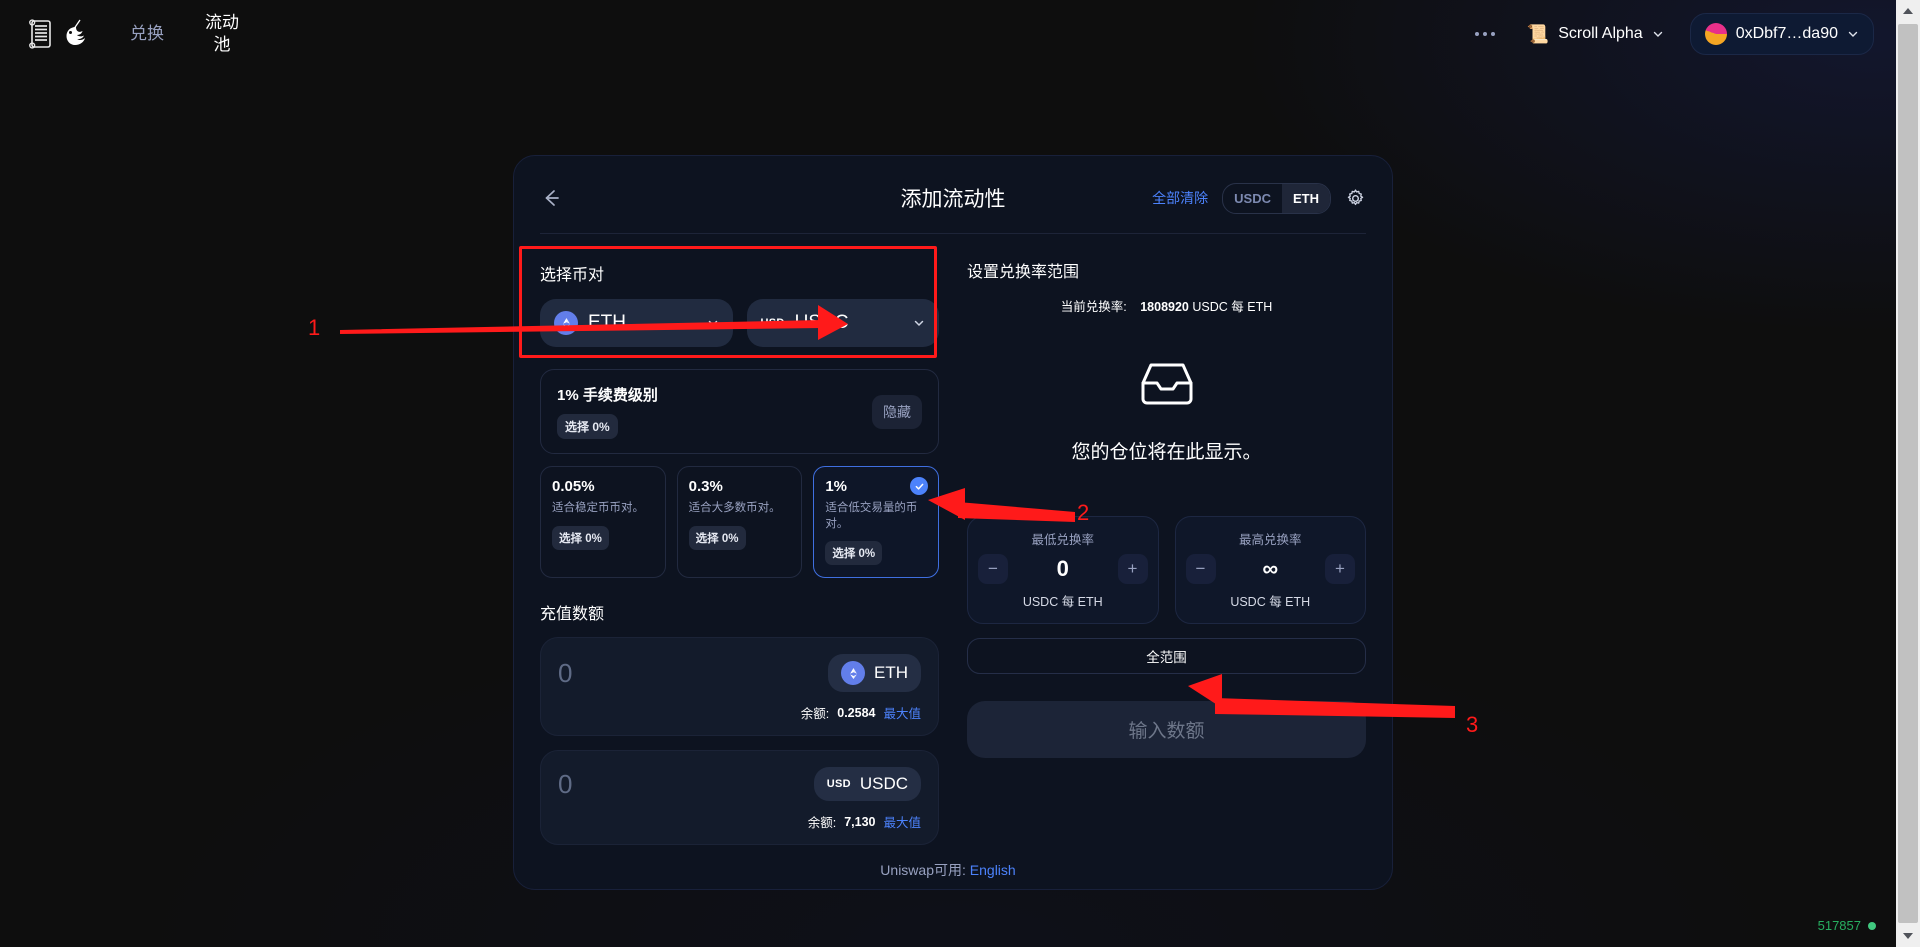  I want to click on account-button: 0xDbf7…da90, so click(1781, 34).